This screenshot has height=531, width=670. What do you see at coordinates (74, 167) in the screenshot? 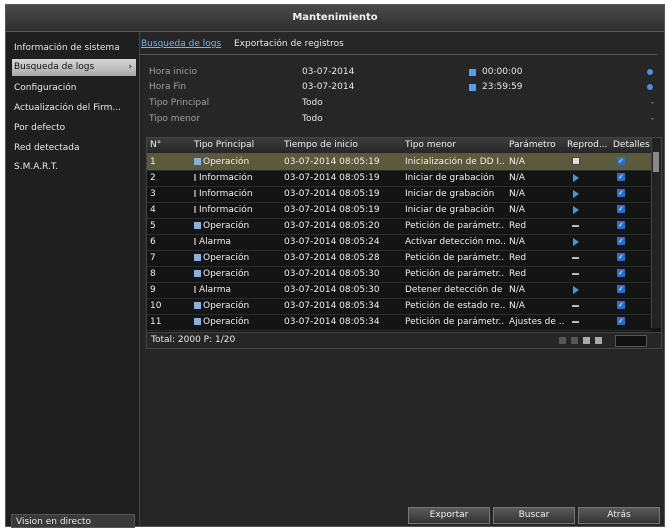
I see `sidebar-item-smart: S.M.A.R.T.` at bounding box center [74, 167].